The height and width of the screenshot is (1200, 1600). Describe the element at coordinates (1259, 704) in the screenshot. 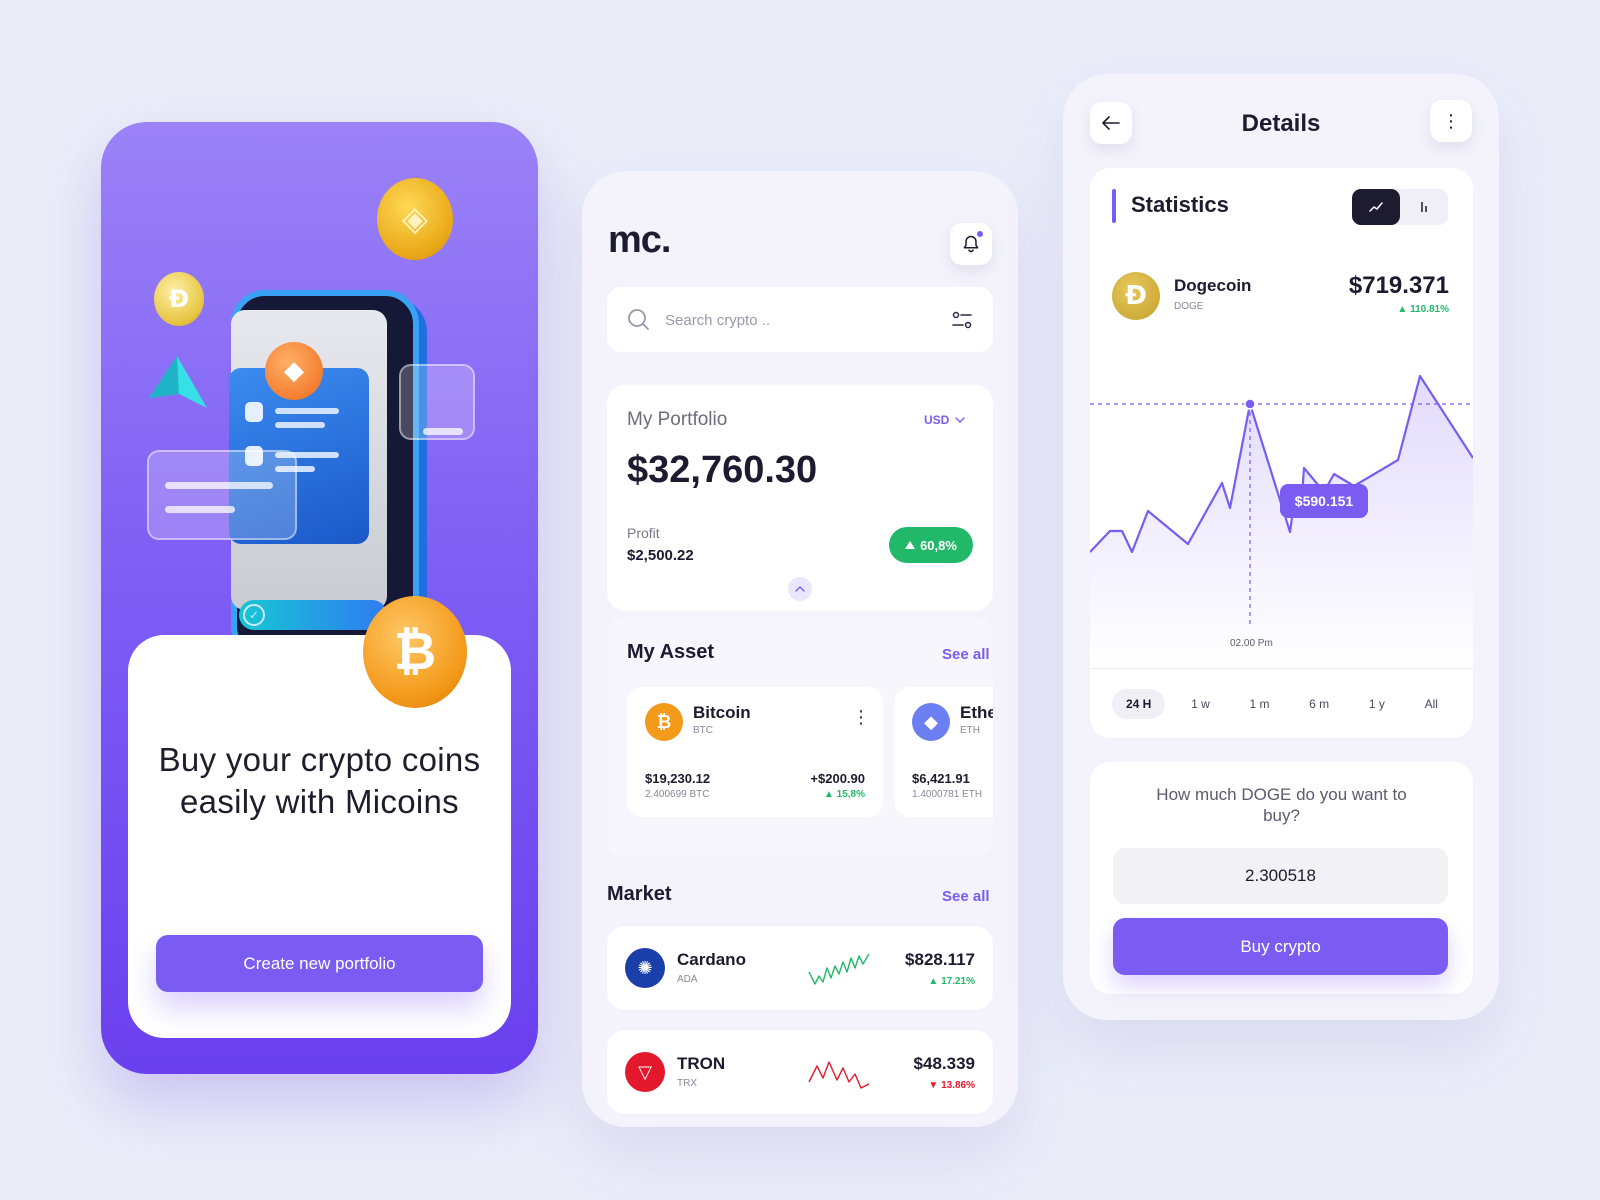

I see `range-1m: 1 m` at that location.